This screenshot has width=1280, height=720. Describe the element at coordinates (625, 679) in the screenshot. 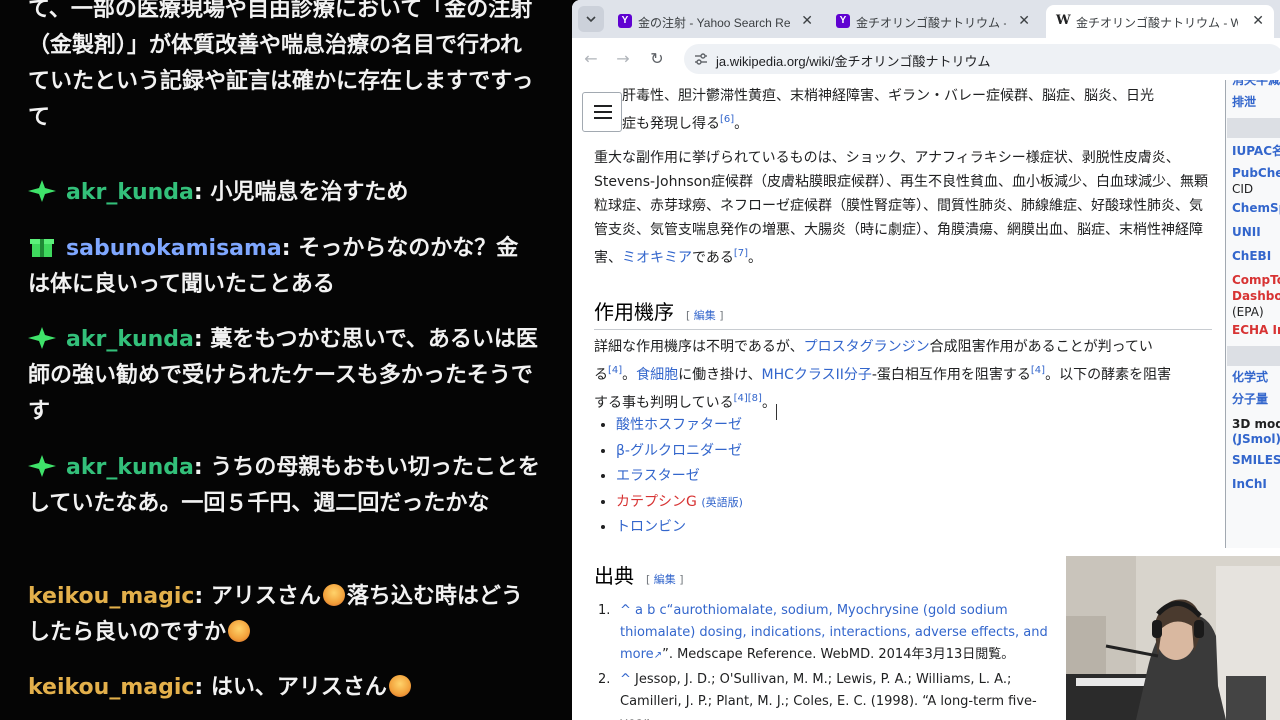

I see `reference-backlink: ^` at that location.